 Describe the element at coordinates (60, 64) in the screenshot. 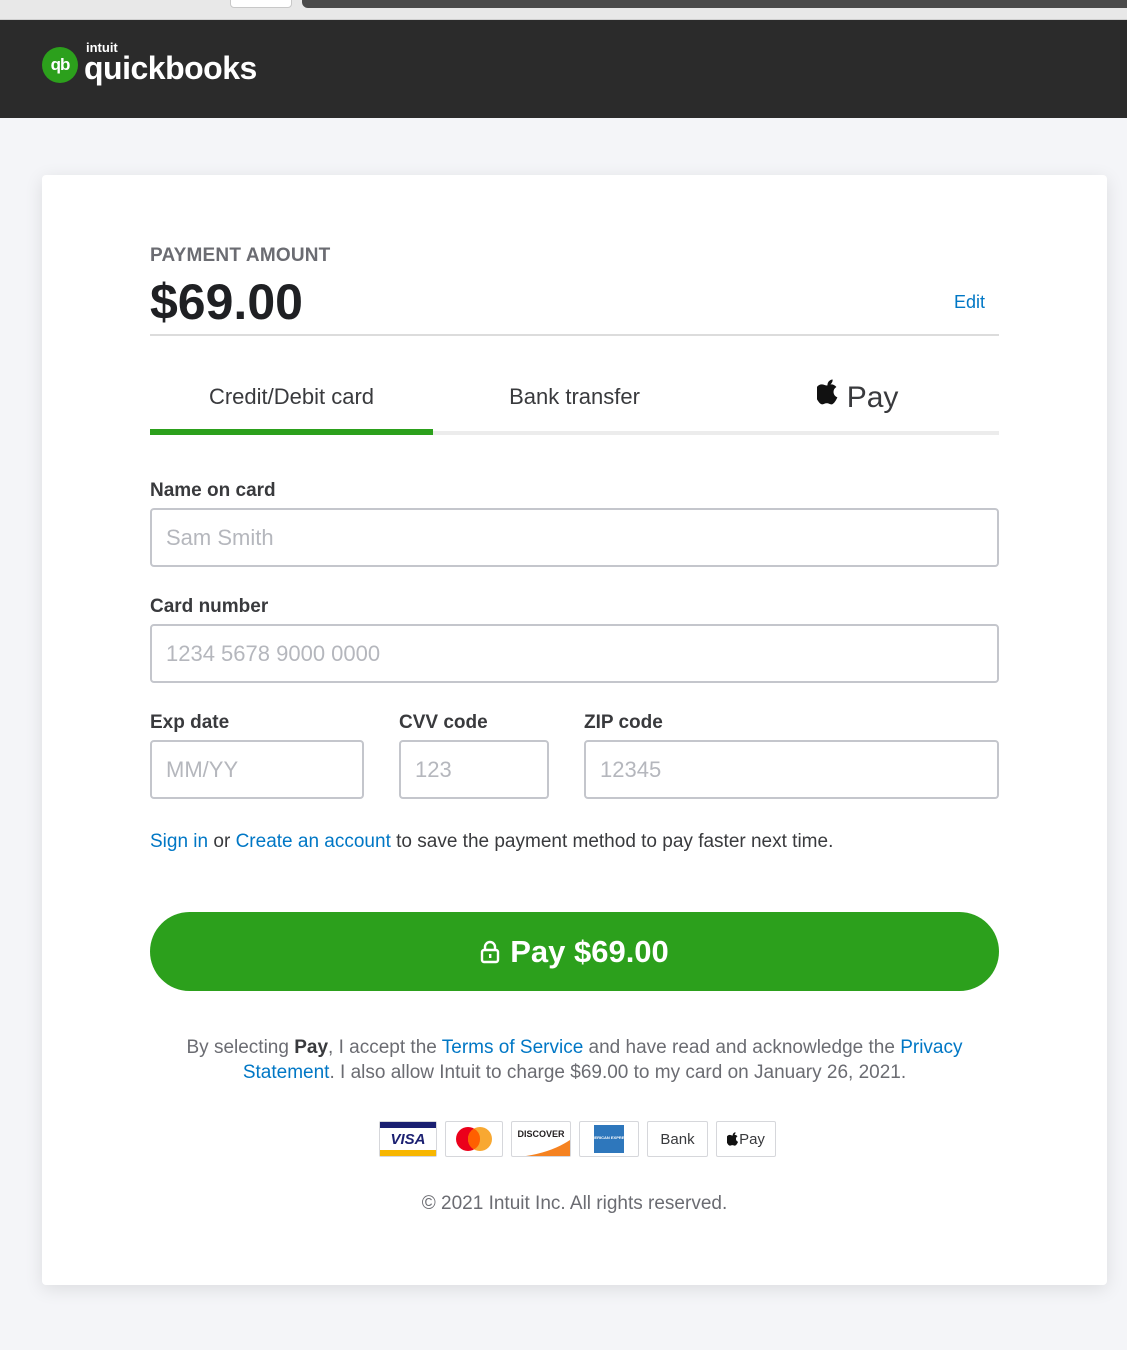

I see `qb-logo-icon: qb` at that location.